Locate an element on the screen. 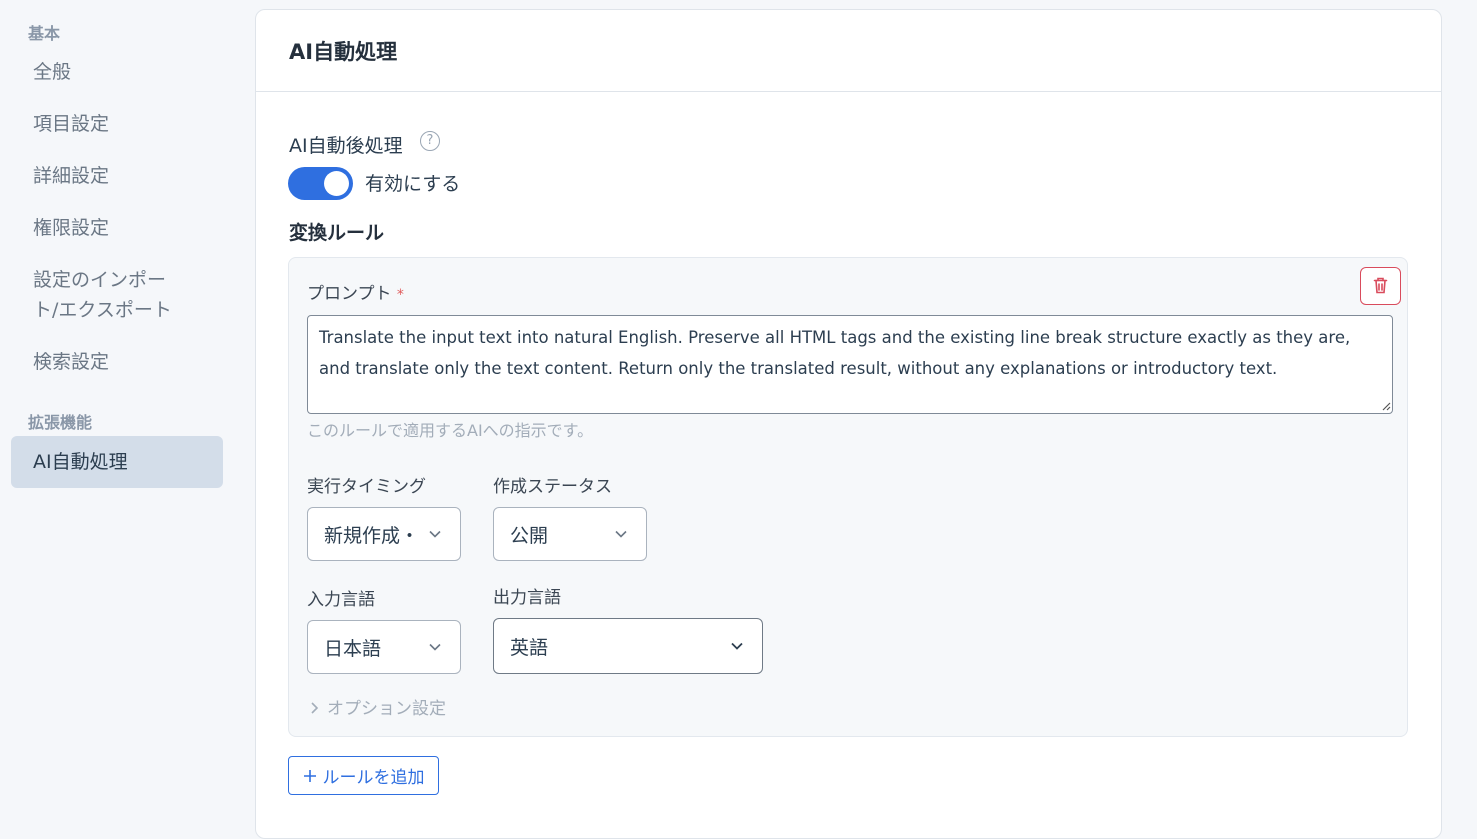 The width and height of the screenshot is (1477, 839). options-toggle-label: オプション設定 is located at coordinates (386, 709).